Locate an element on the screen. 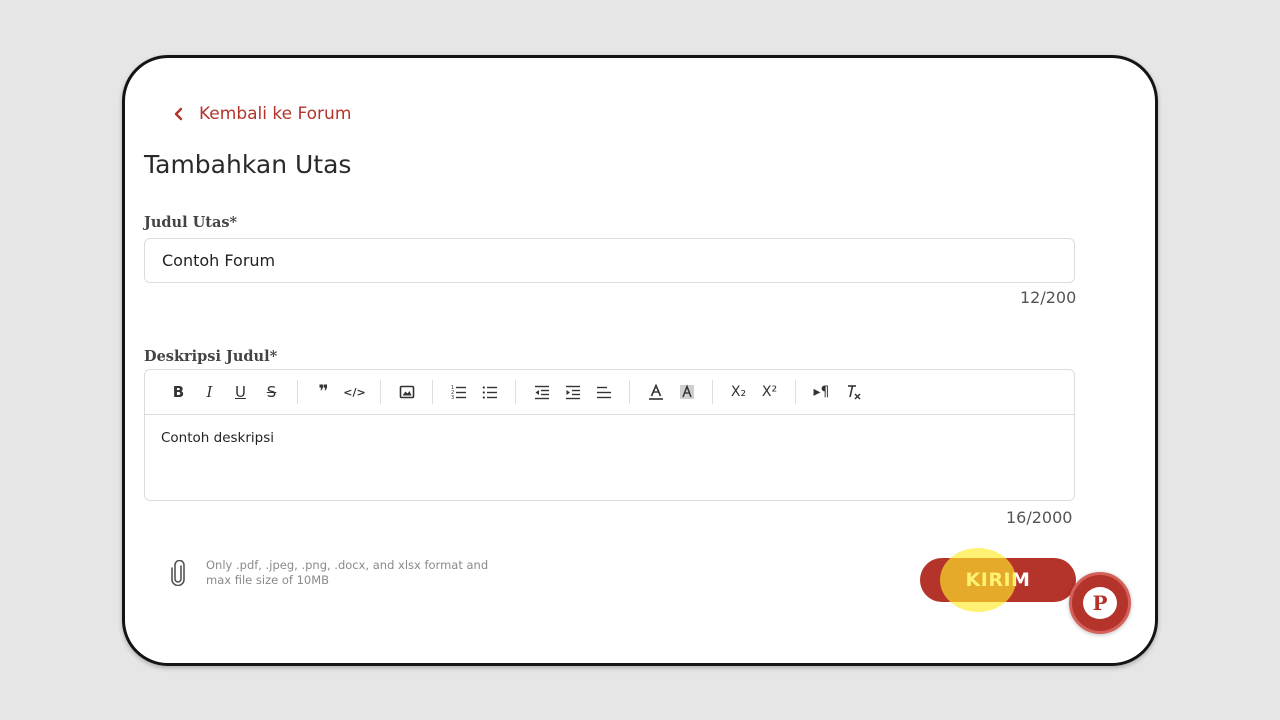 Image resolution: width=1280 pixels, height=720 pixels. ordered-list-button: 1 2 3 is located at coordinates (458, 392).